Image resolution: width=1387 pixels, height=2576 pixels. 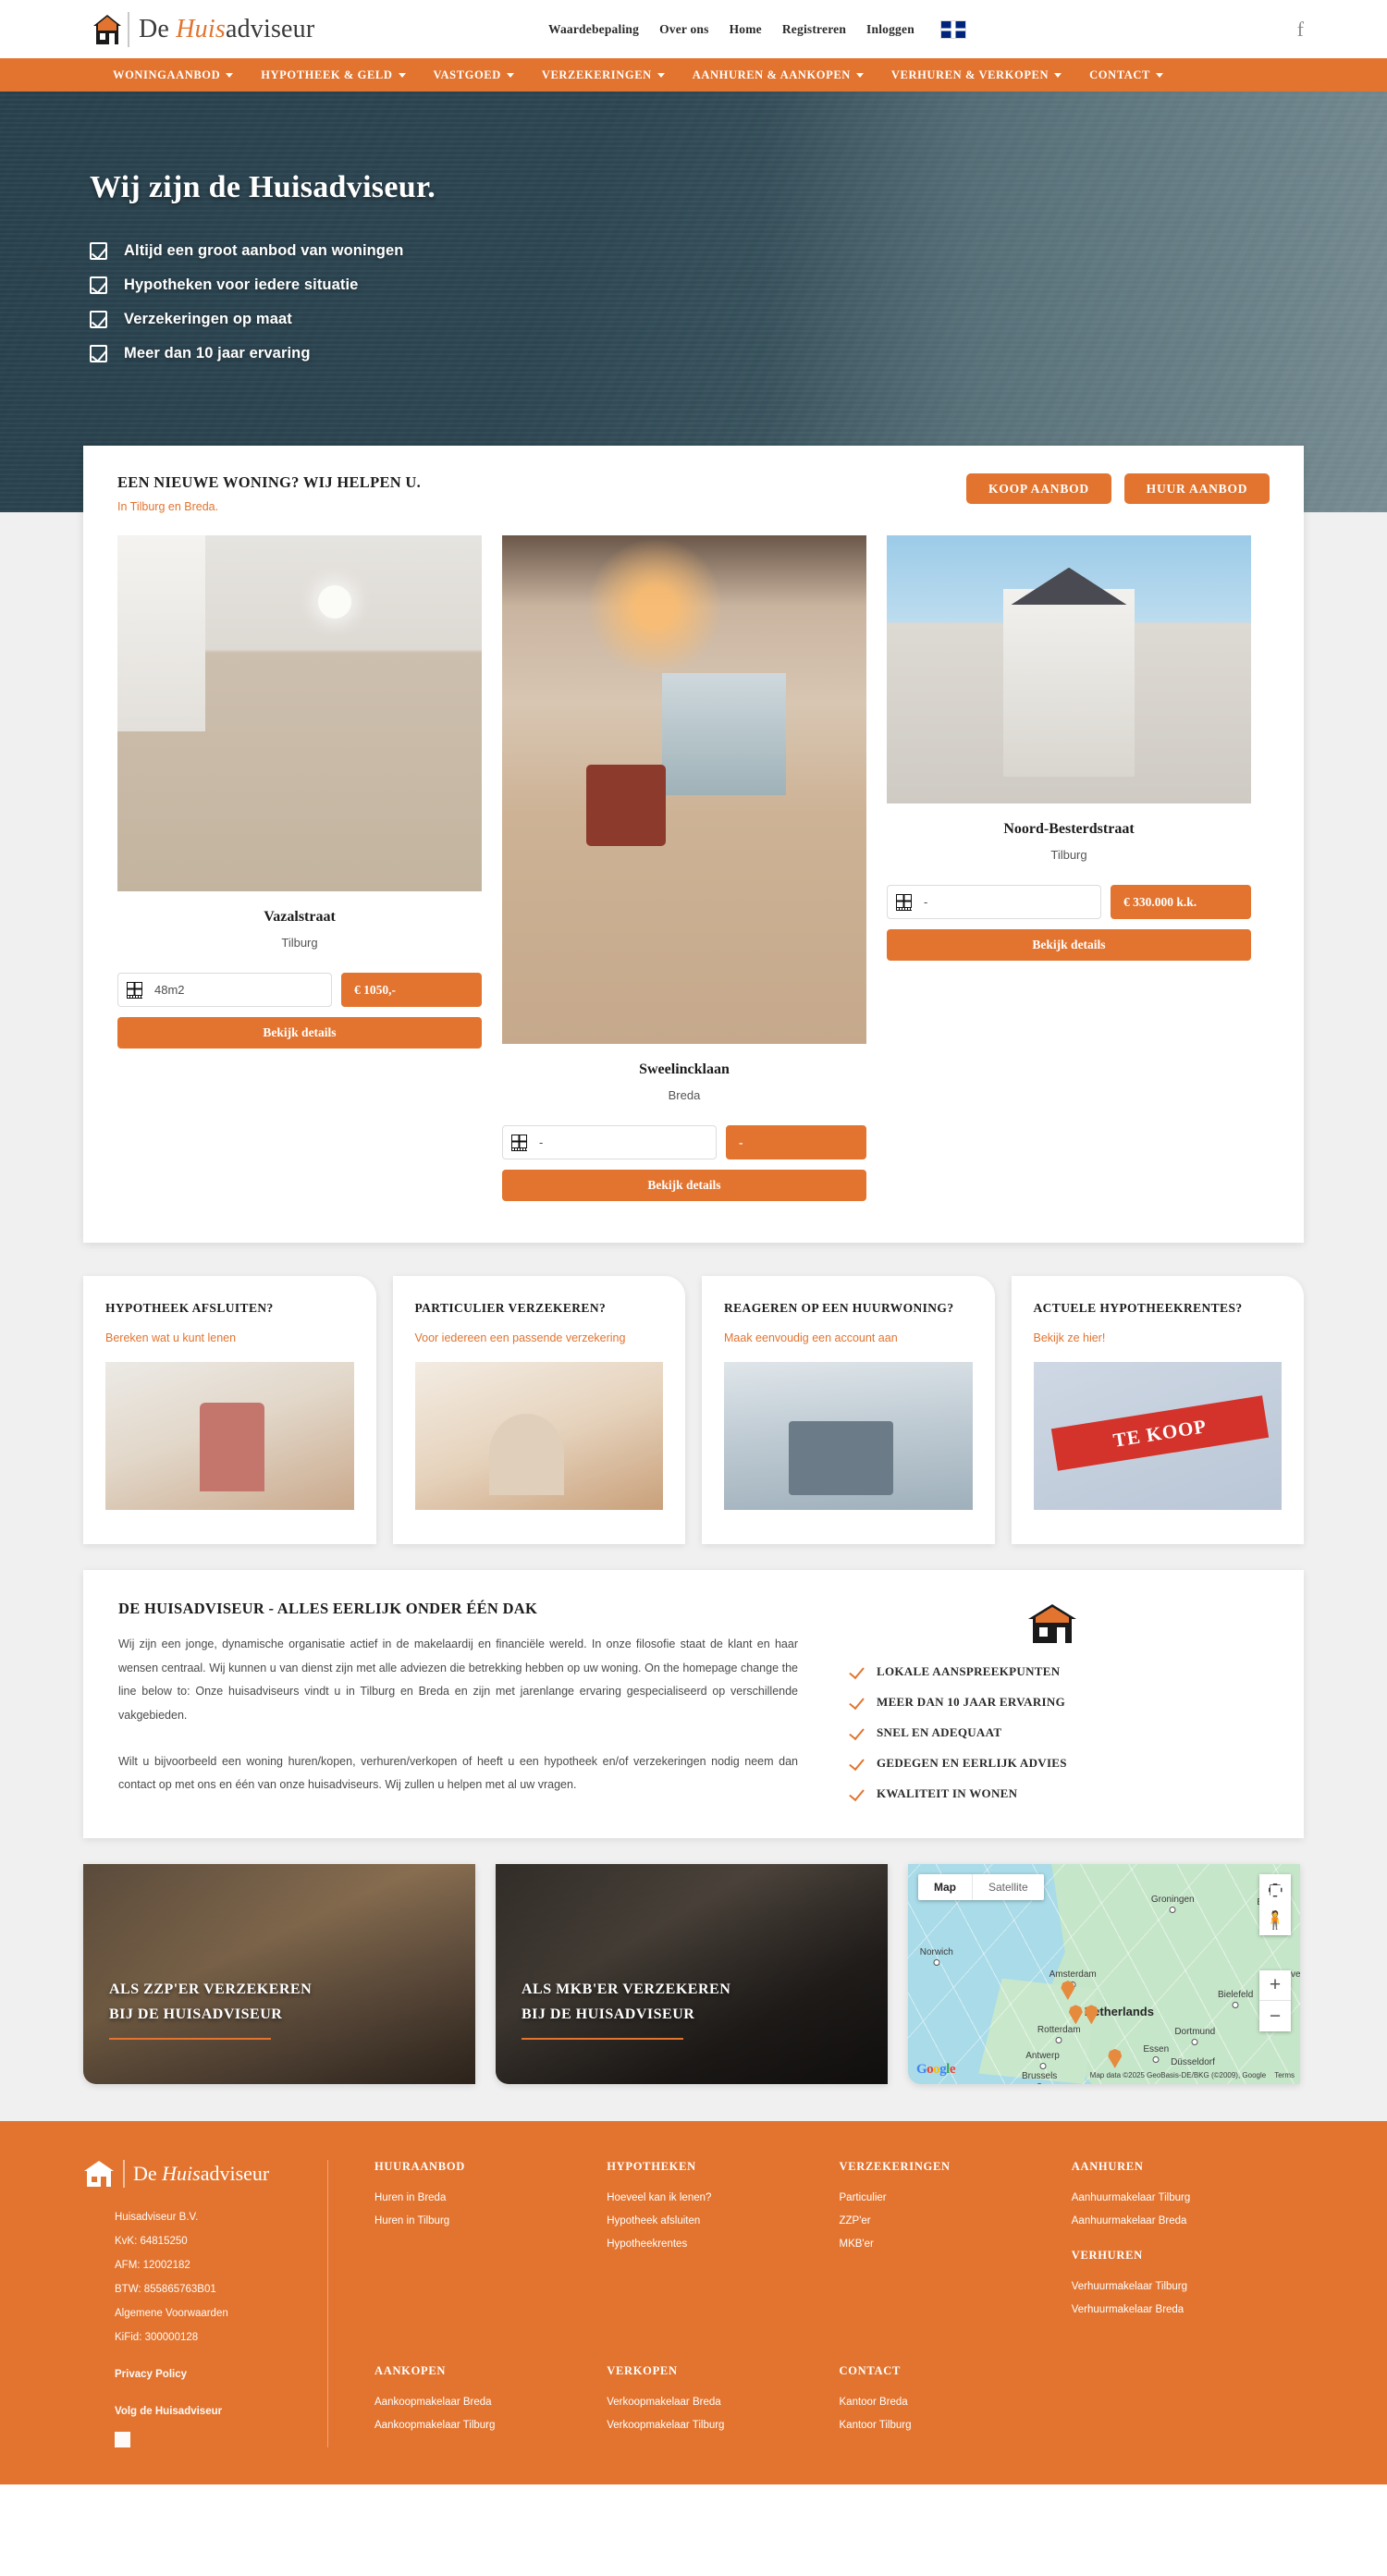 What do you see at coordinates (714, 2197) in the screenshot?
I see `footer-link: Hoeveel kan ik lenen?` at bounding box center [714, 2197].